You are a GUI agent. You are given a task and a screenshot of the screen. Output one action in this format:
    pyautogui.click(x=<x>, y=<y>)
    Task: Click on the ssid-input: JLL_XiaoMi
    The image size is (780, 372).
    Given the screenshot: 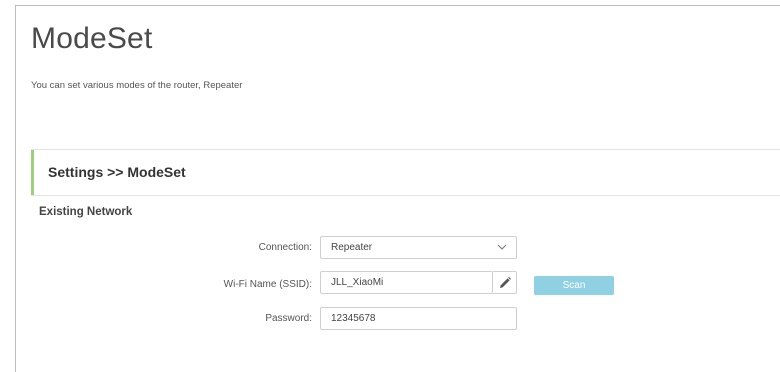 What is the action you would take?
    pyautogui.click(x=406, y=282)
    